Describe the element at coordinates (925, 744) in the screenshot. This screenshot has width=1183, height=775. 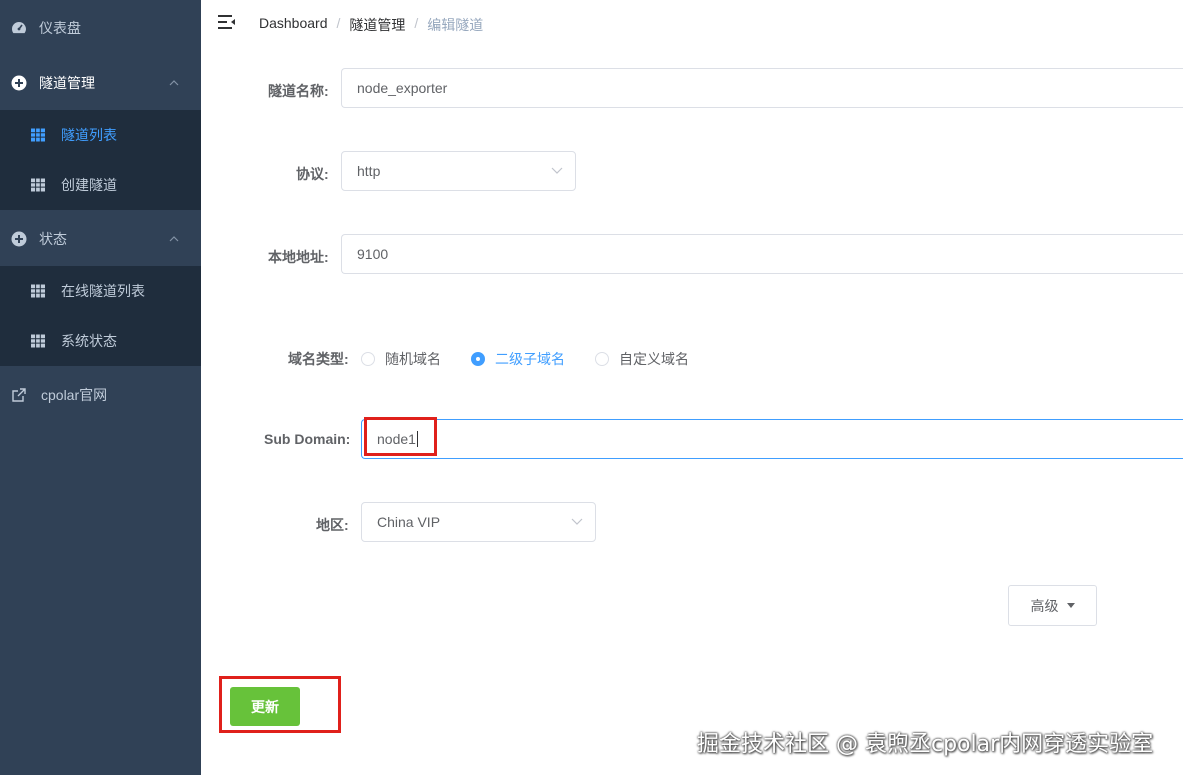
I see `watermark: 掘金技术社区 @ 袁煦丞cpolar内网穿透实验室` at that location.